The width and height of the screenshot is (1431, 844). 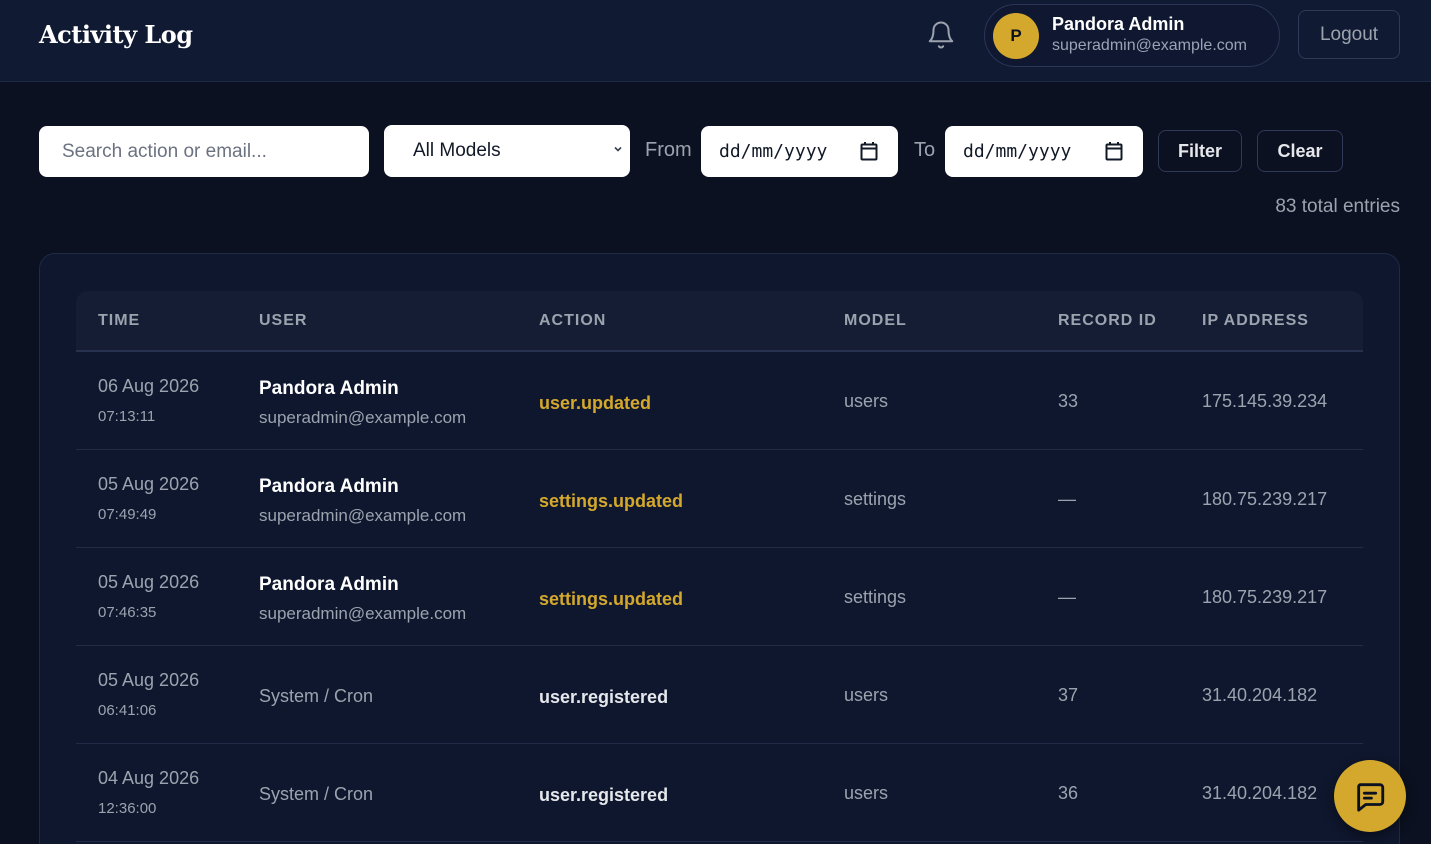 I want to click on row-date: 04 Aug 2026, so click(x=149, y=778).